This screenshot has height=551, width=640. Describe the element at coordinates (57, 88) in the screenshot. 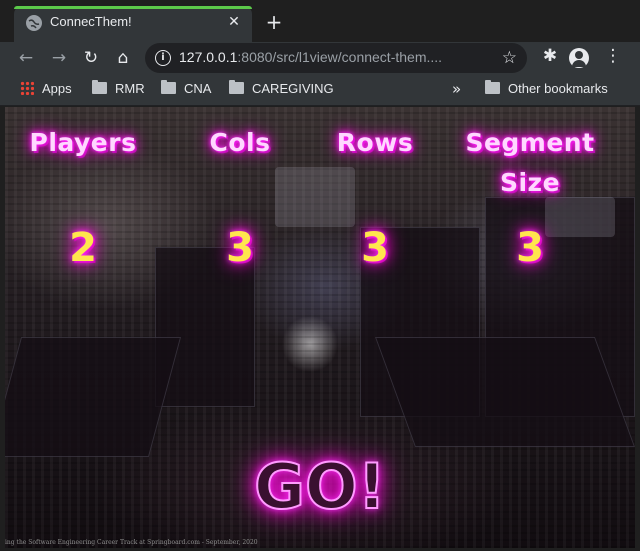

I see `bookmark-apps-label: Apps` at that location.